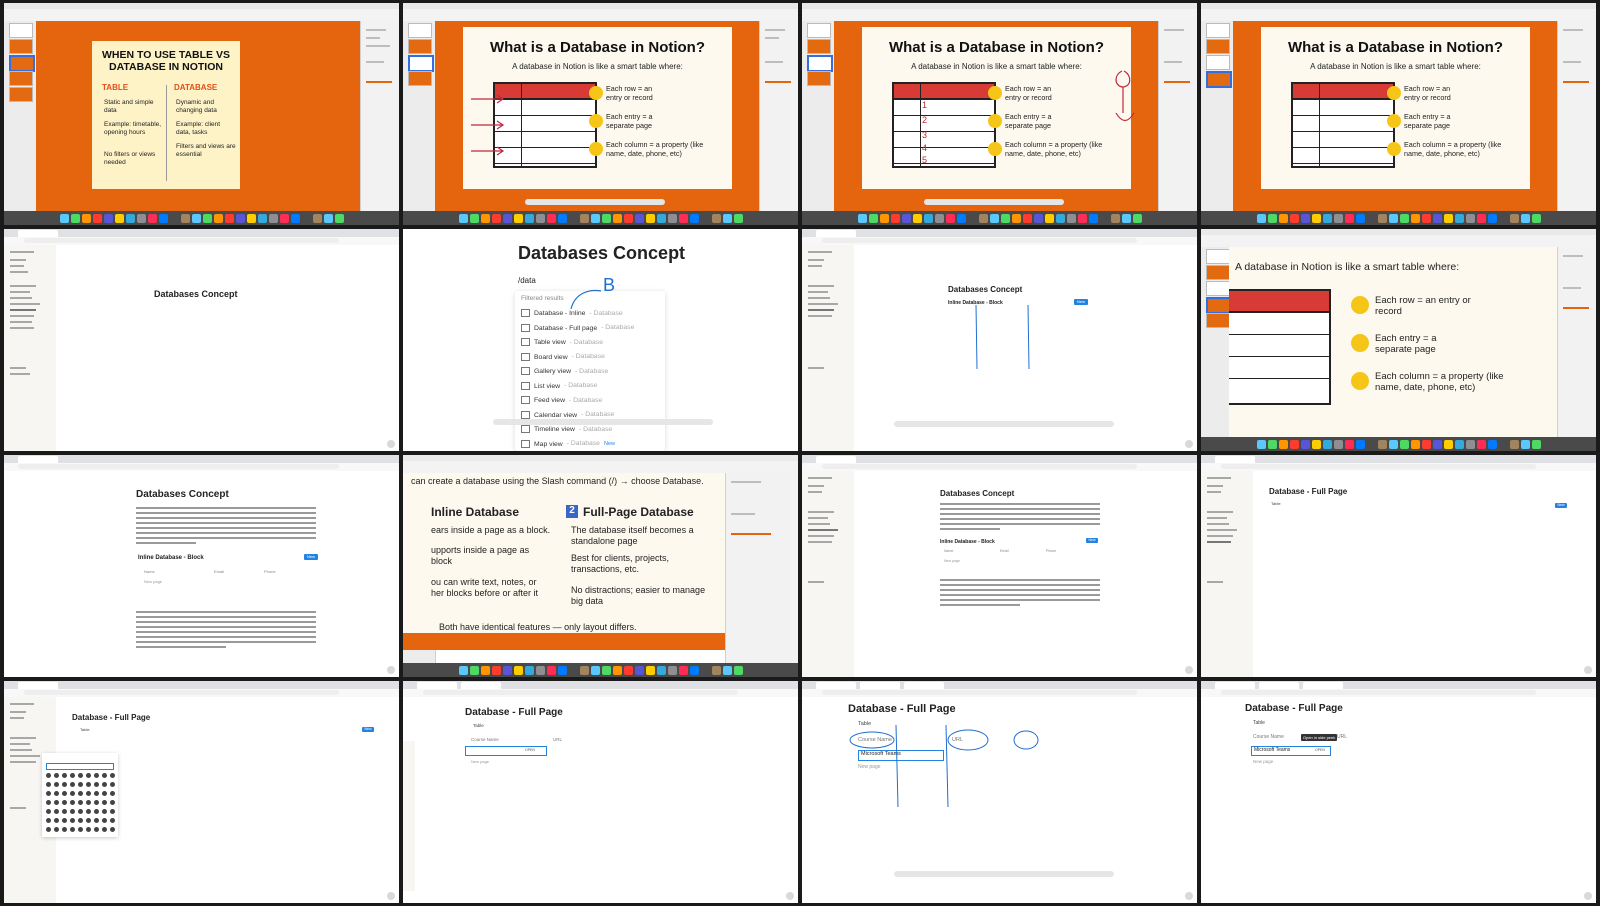  What do you see at coordinates (1051, 551) in the screenshot?
I see `col-phone: Phone` at bounding box center [1051, 551].